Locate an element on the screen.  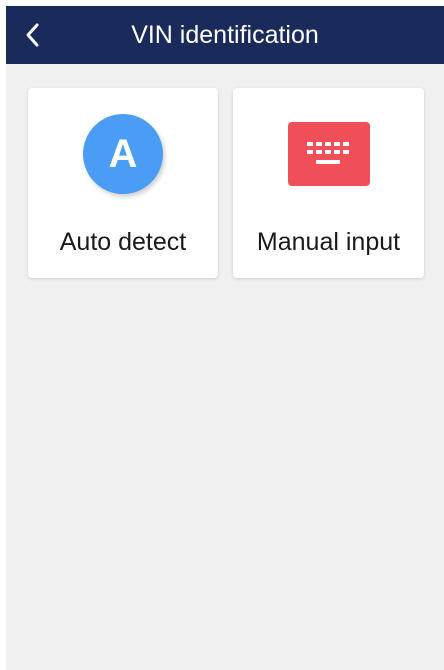
manual-input-button: Manual input is located at coordinates (328, 183).